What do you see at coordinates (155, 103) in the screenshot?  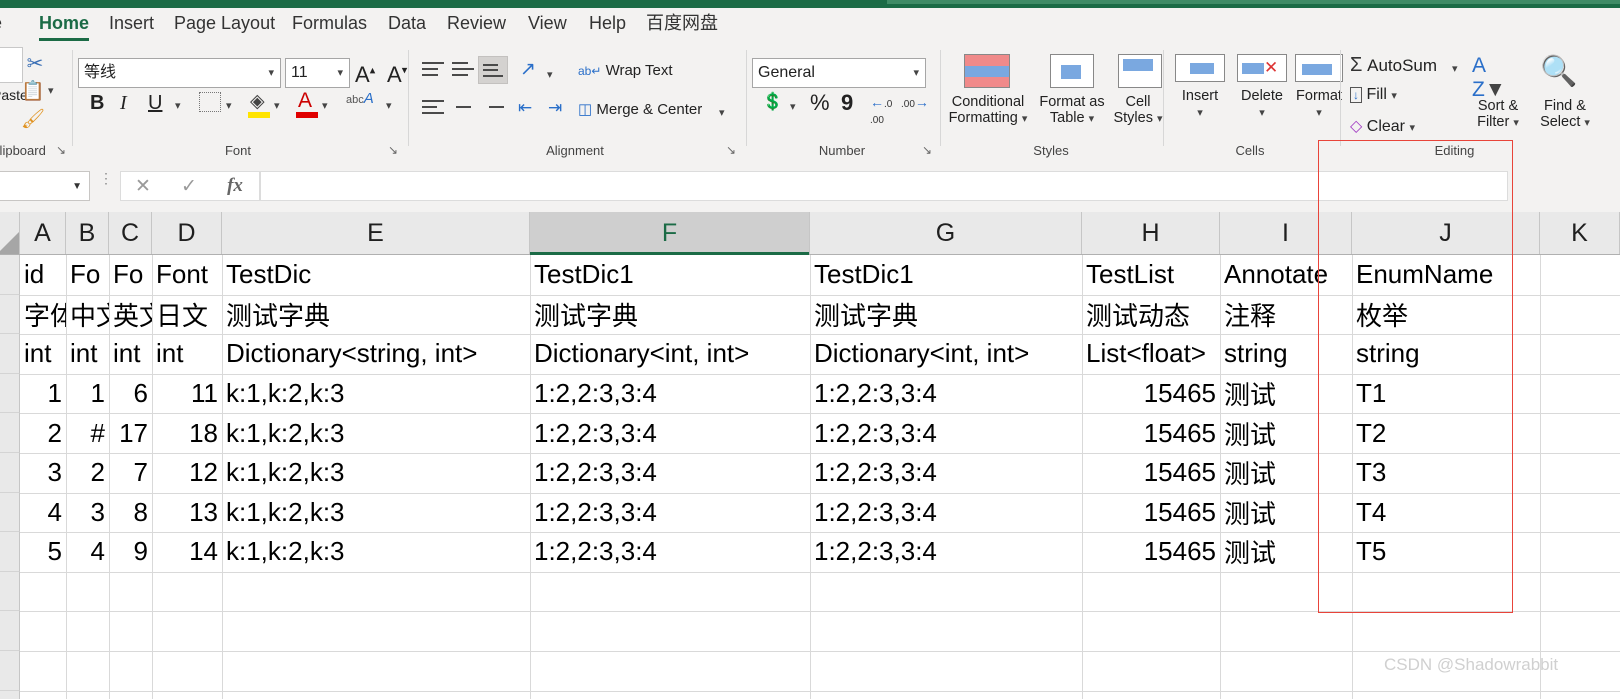 I see `underline-button: U` at bounding box center [155, 103].